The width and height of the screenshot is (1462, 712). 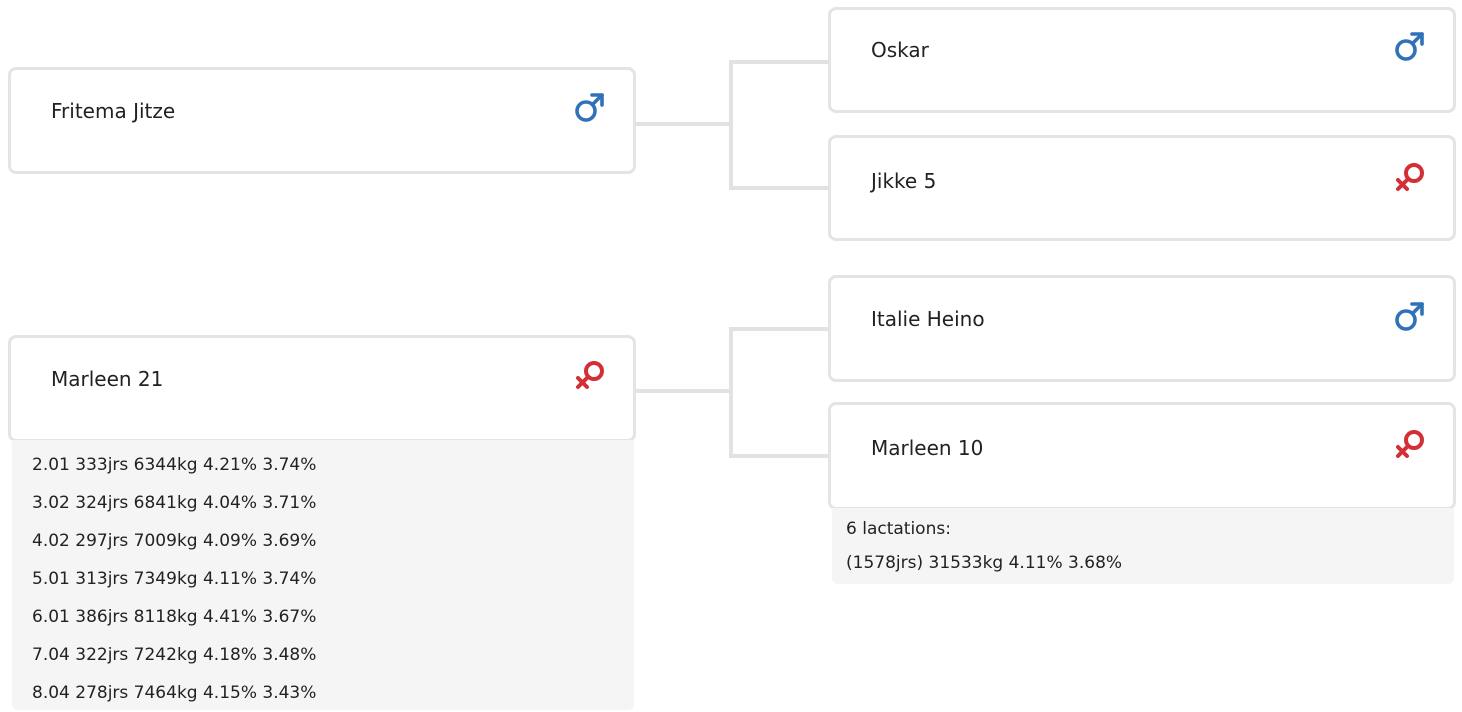 What do you see at coordinates (927, 448) in the screenshot?
I see `animal-name: Marleen 10` at bounding box center [927, 448].